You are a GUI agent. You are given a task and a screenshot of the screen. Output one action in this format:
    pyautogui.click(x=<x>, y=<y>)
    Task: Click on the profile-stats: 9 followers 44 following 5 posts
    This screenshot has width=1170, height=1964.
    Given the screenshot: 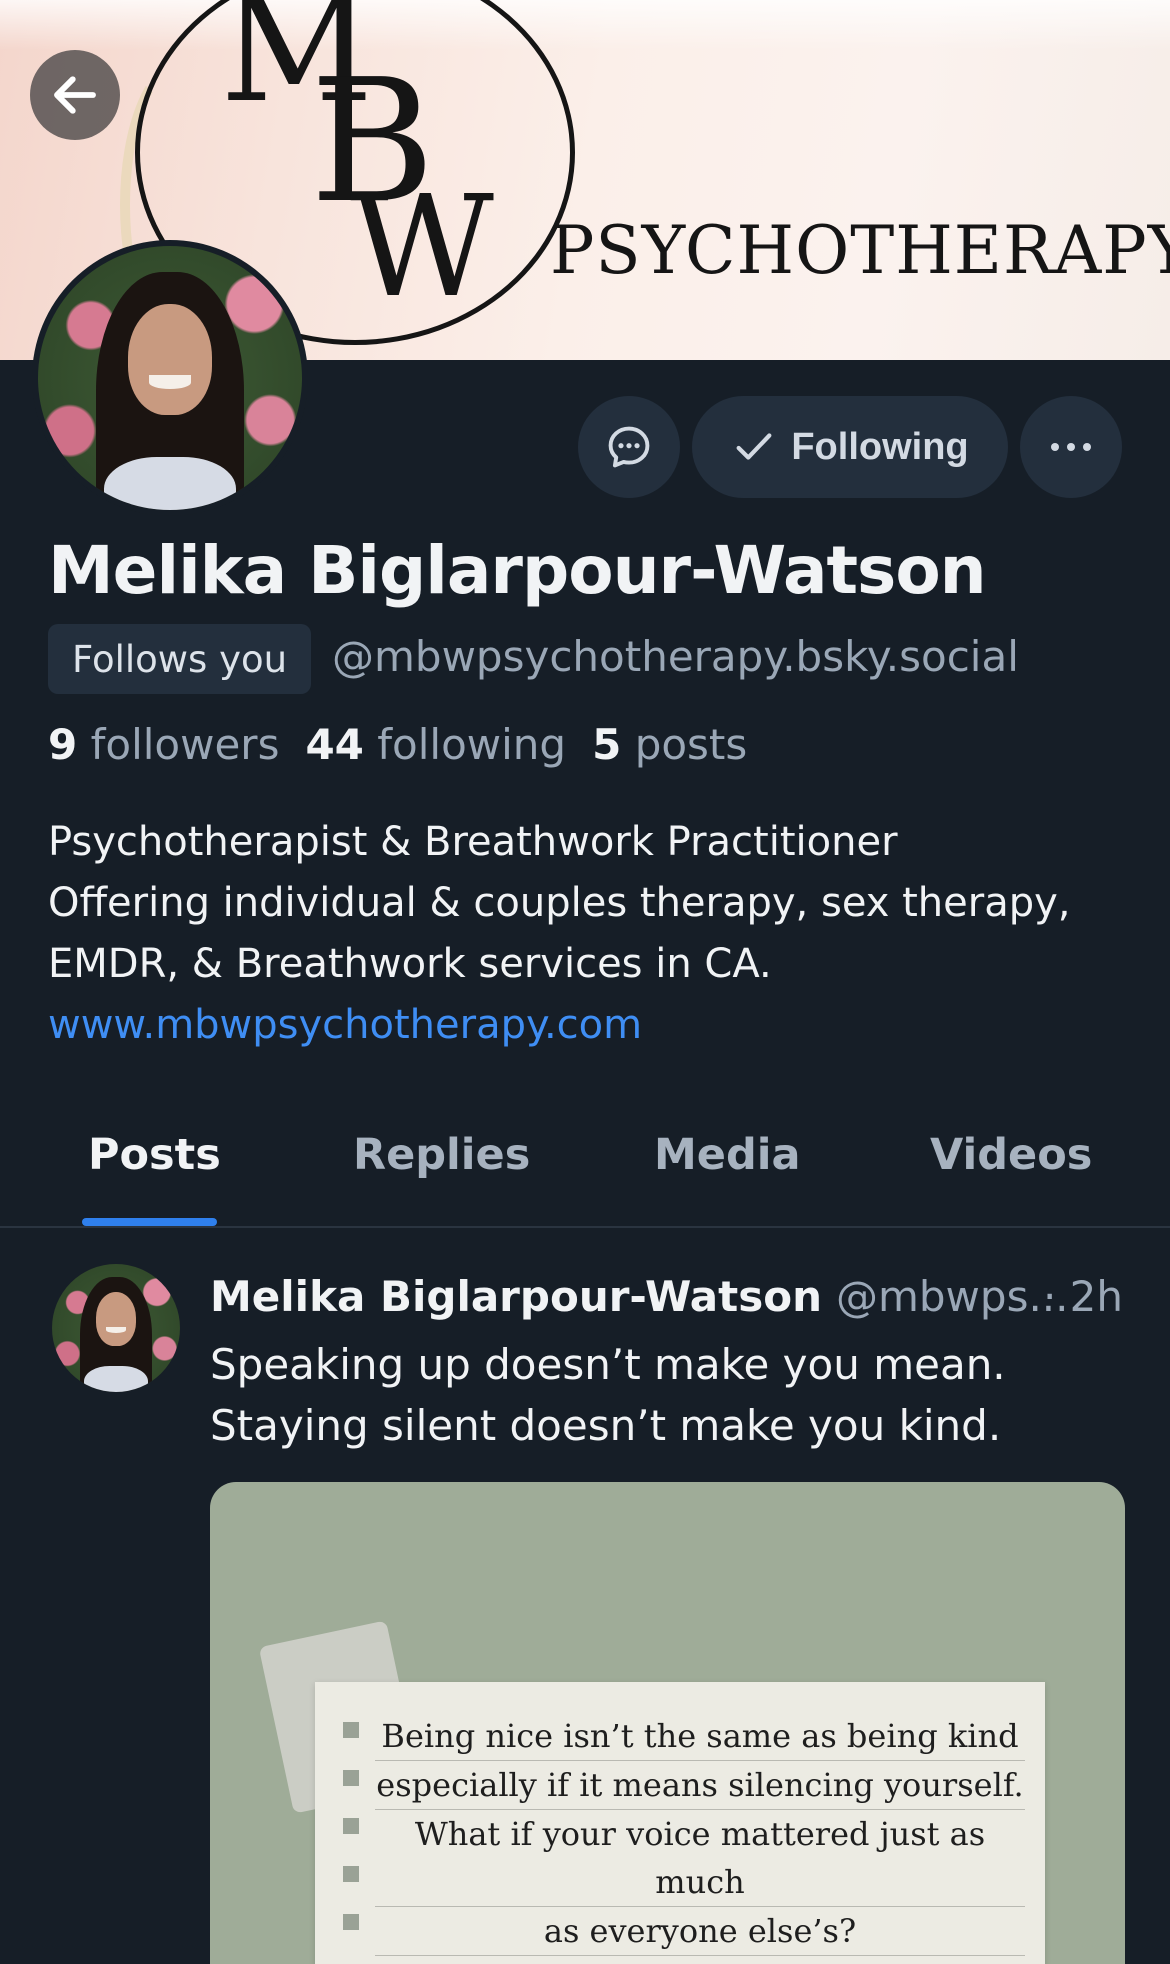 What is the action you would take?
    pyautogui.click(x=397, y=744)
    